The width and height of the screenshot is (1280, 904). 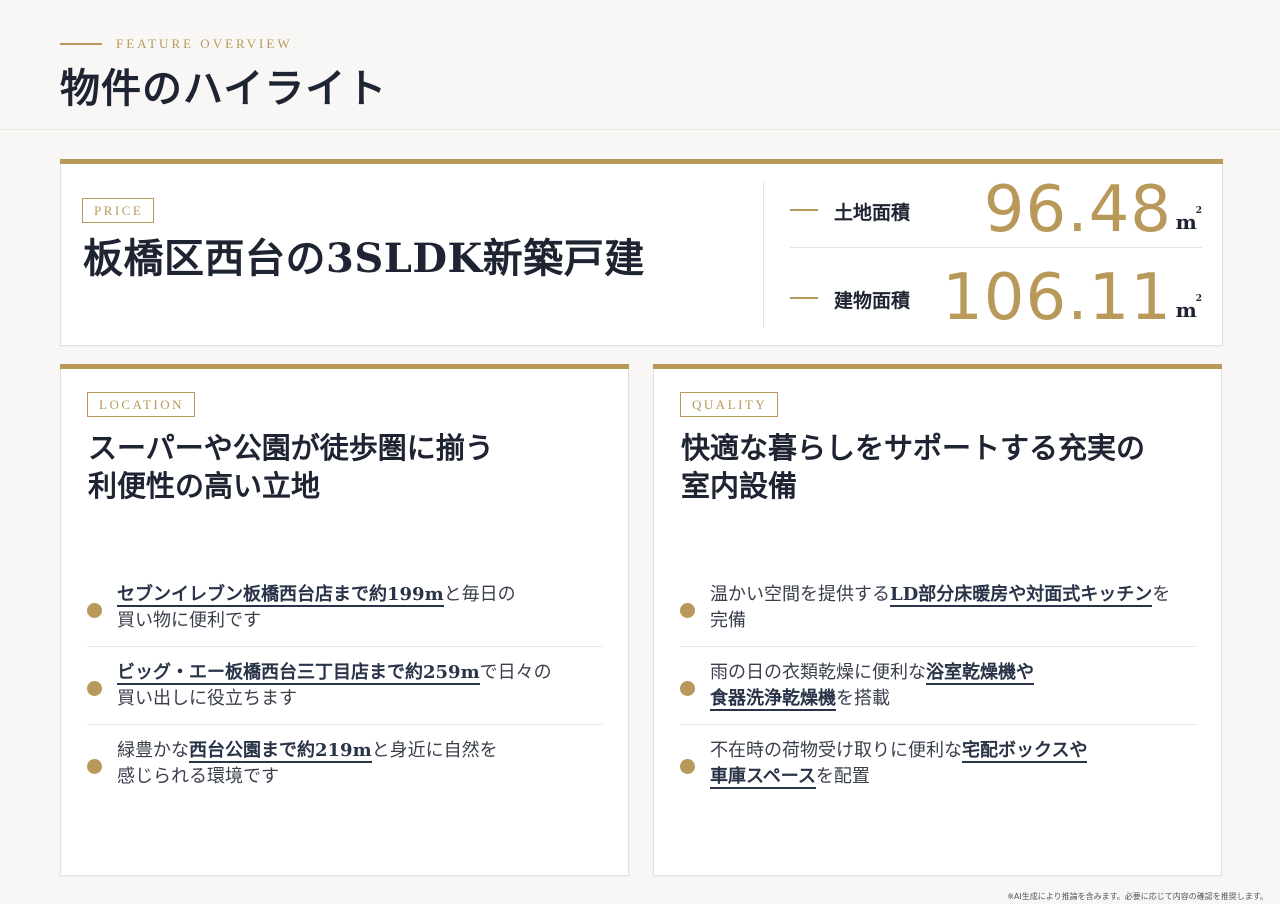 What do you see at coordinates (291, 467) in the screenshot?
I see `location-heading: スーパーや公園が徒歩圏に揃う 利便性の高い立地` at bounding box center [291, 467].